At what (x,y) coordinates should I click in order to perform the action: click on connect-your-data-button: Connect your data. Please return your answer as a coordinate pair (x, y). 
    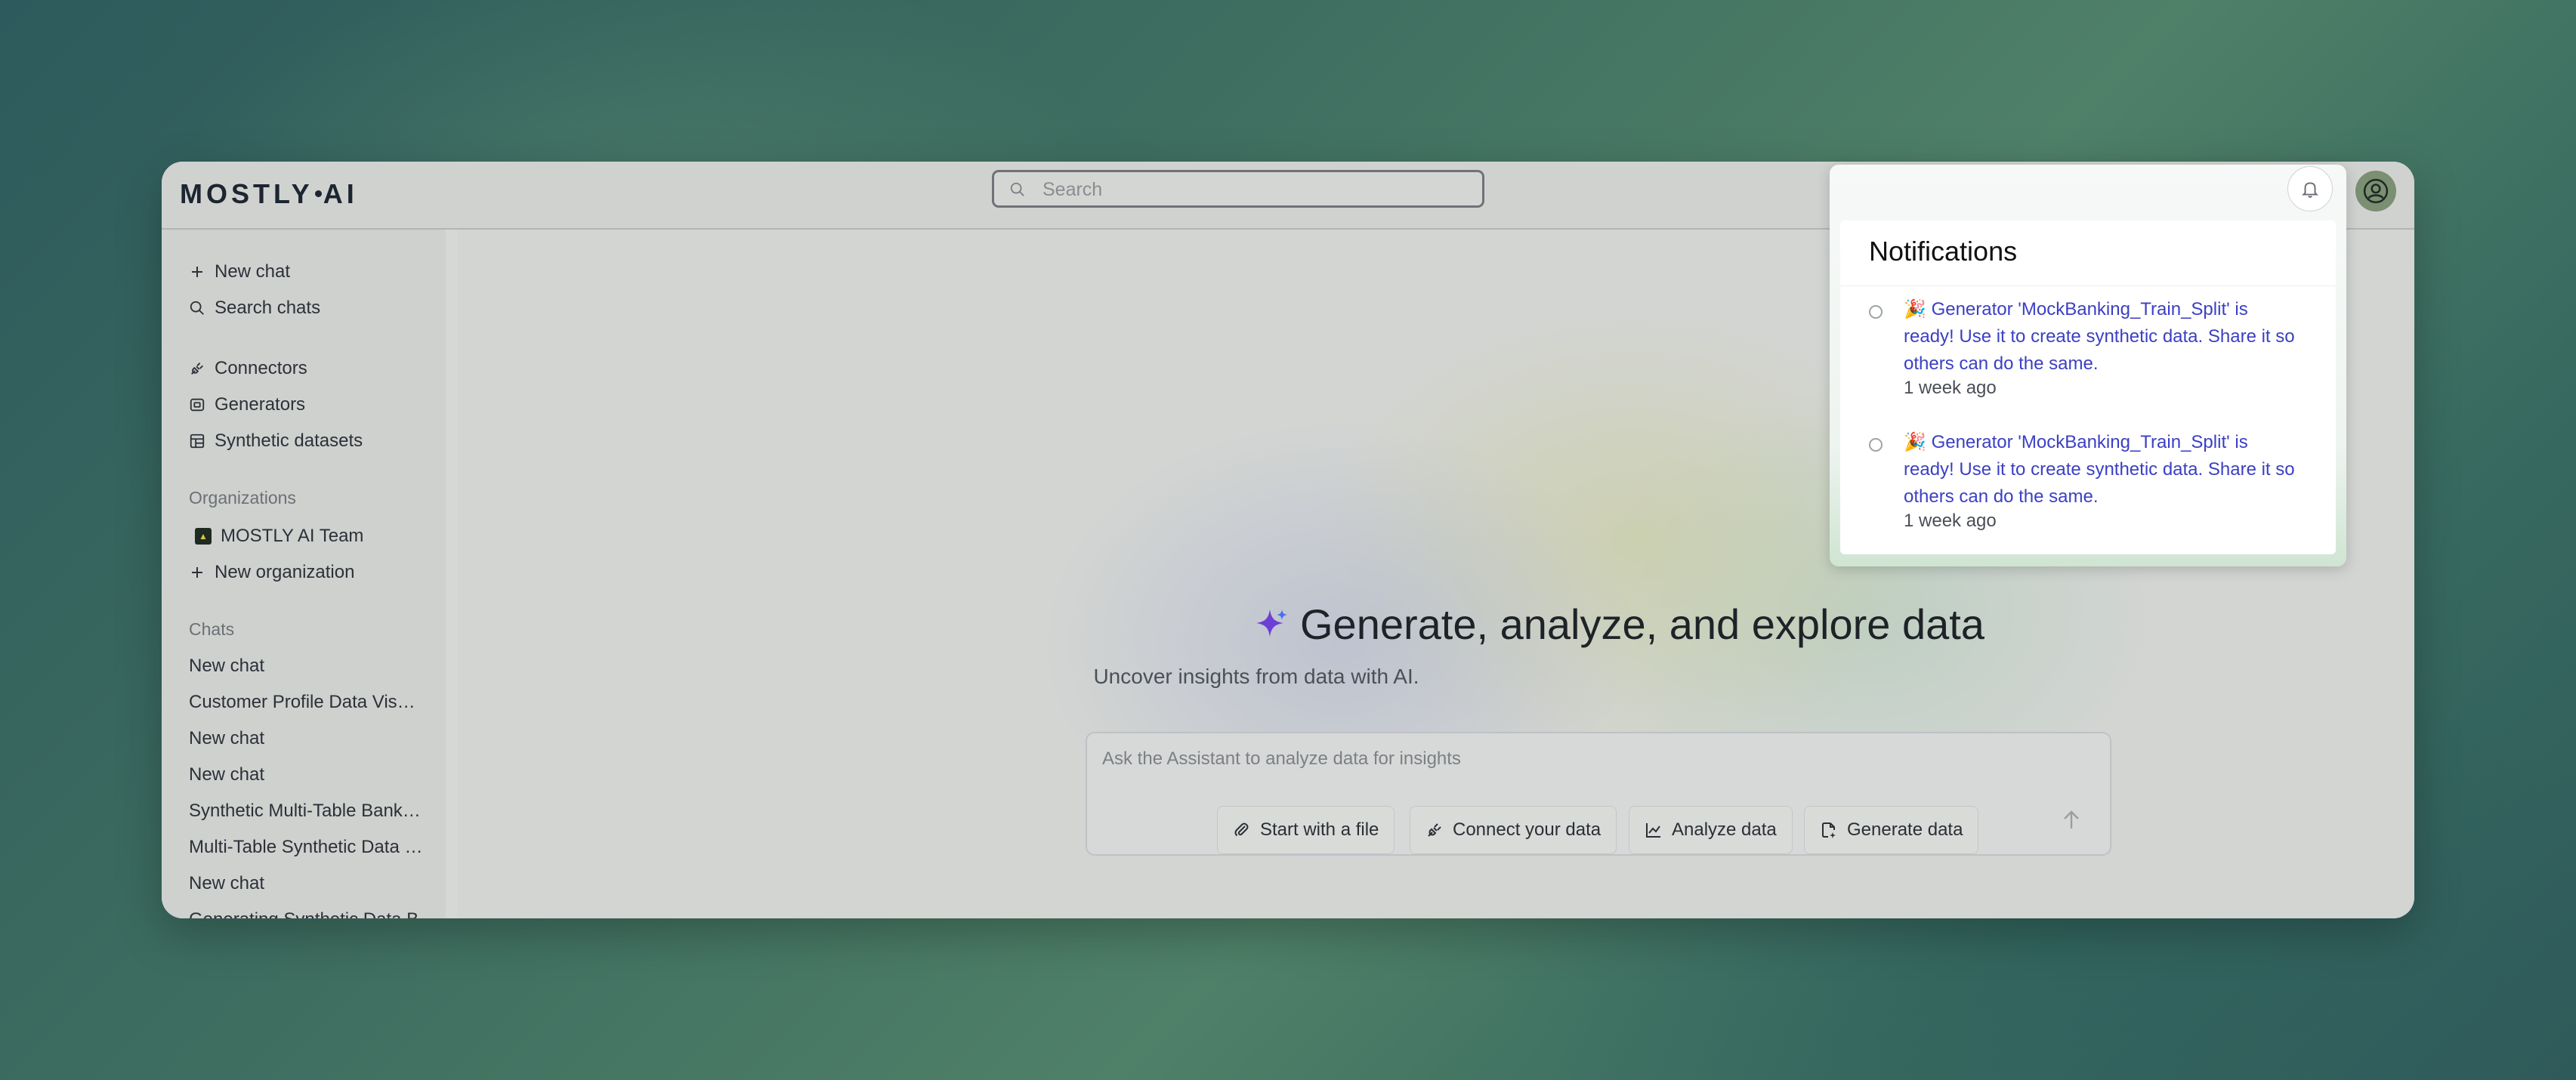
    Looking at the image, I should click on (1513, 830).